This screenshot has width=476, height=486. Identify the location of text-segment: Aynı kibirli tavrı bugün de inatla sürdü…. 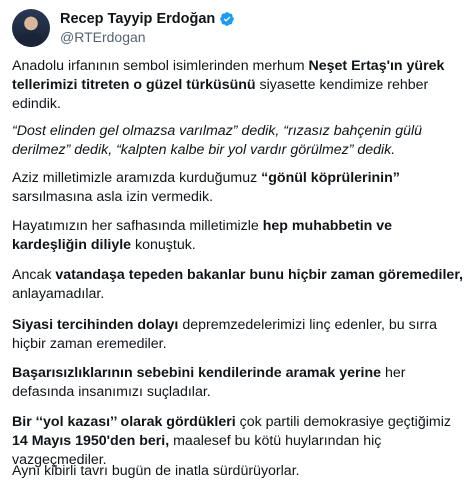
(156, 471).